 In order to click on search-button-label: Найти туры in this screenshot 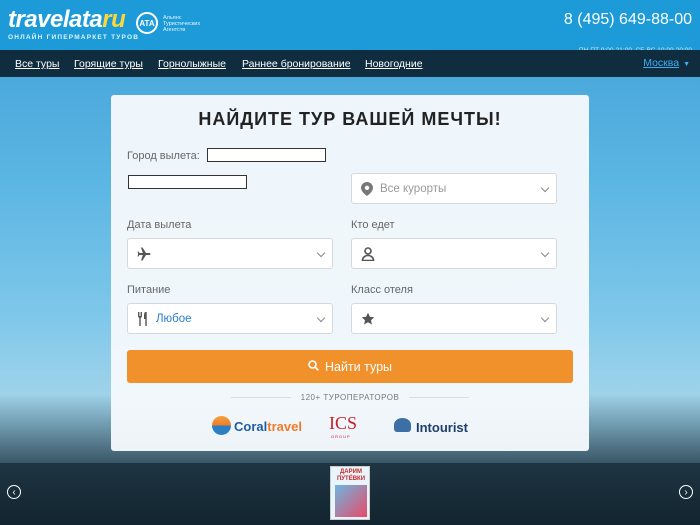, I will do `click(358, 366)`.